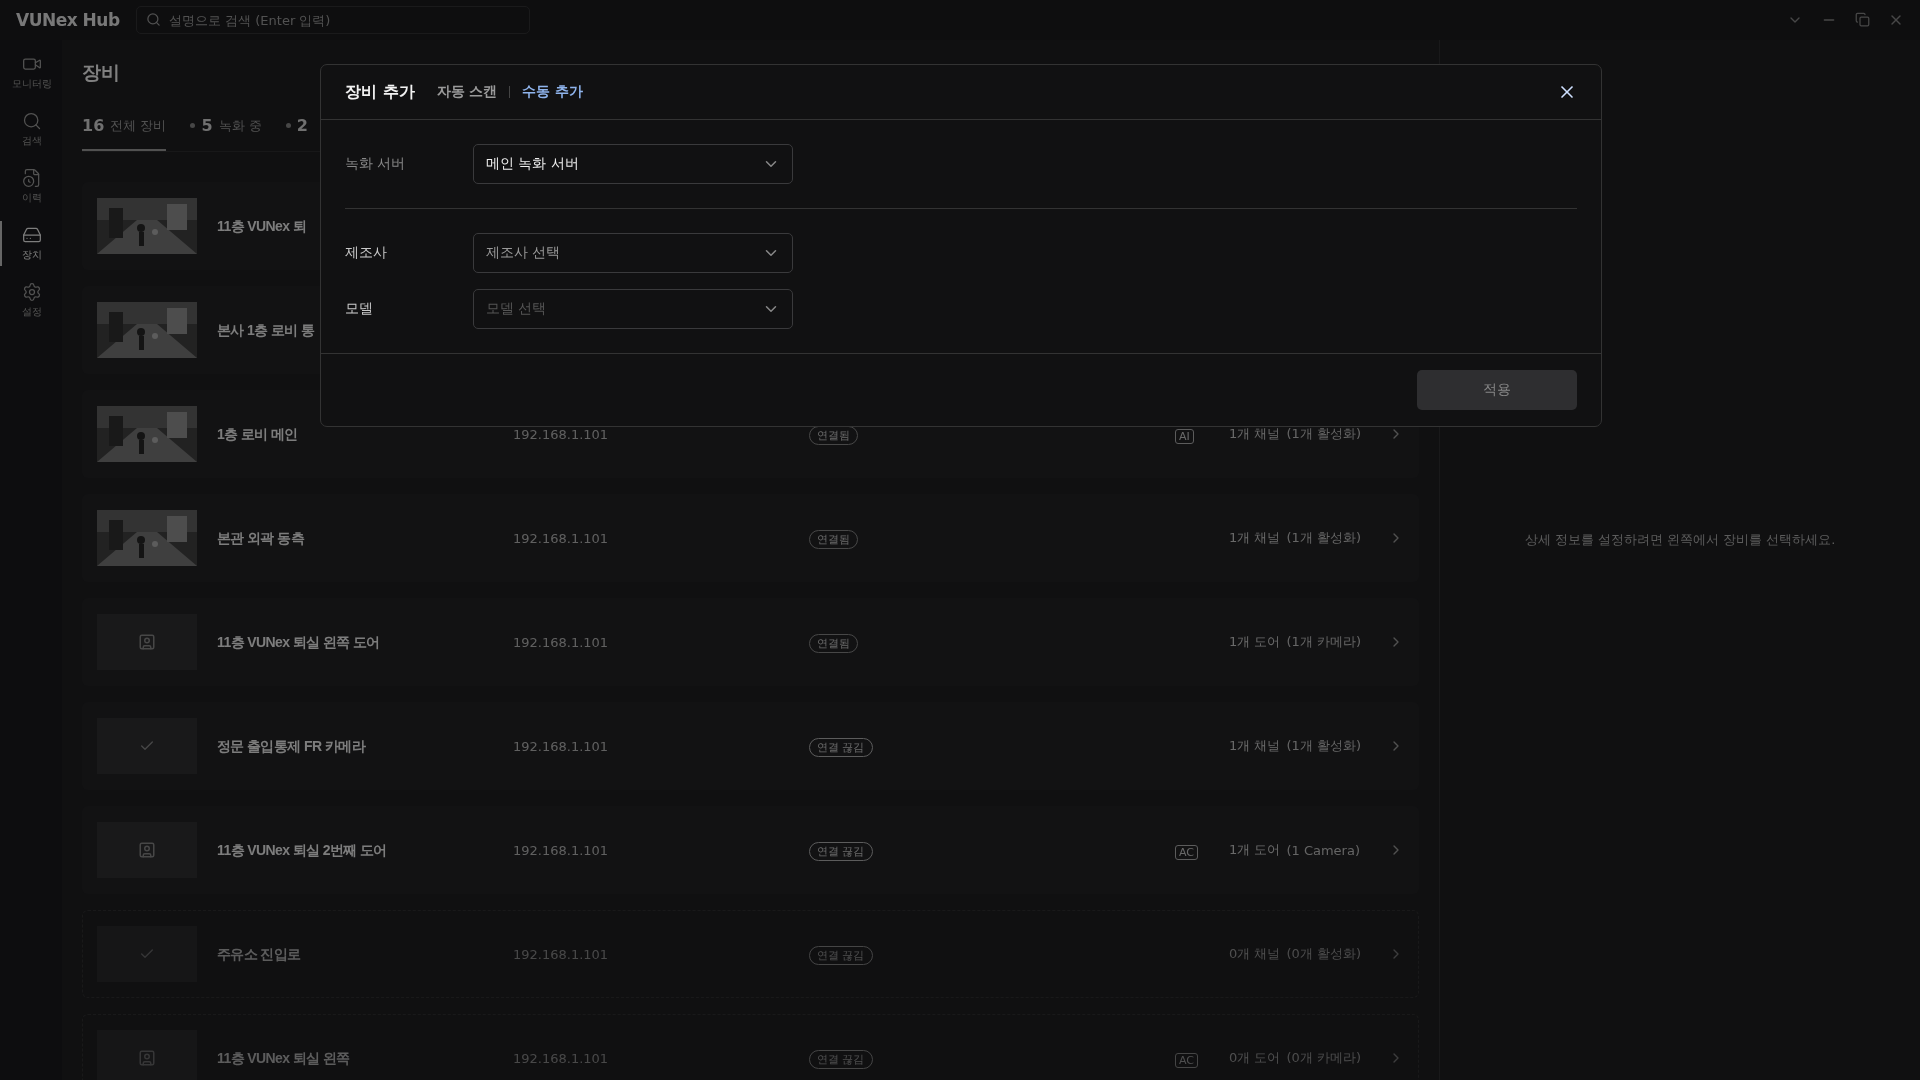 The height and width of the screenshot is (1080, 1920). I want to click on channel-count: 0개 채널, so click(1255, 954).